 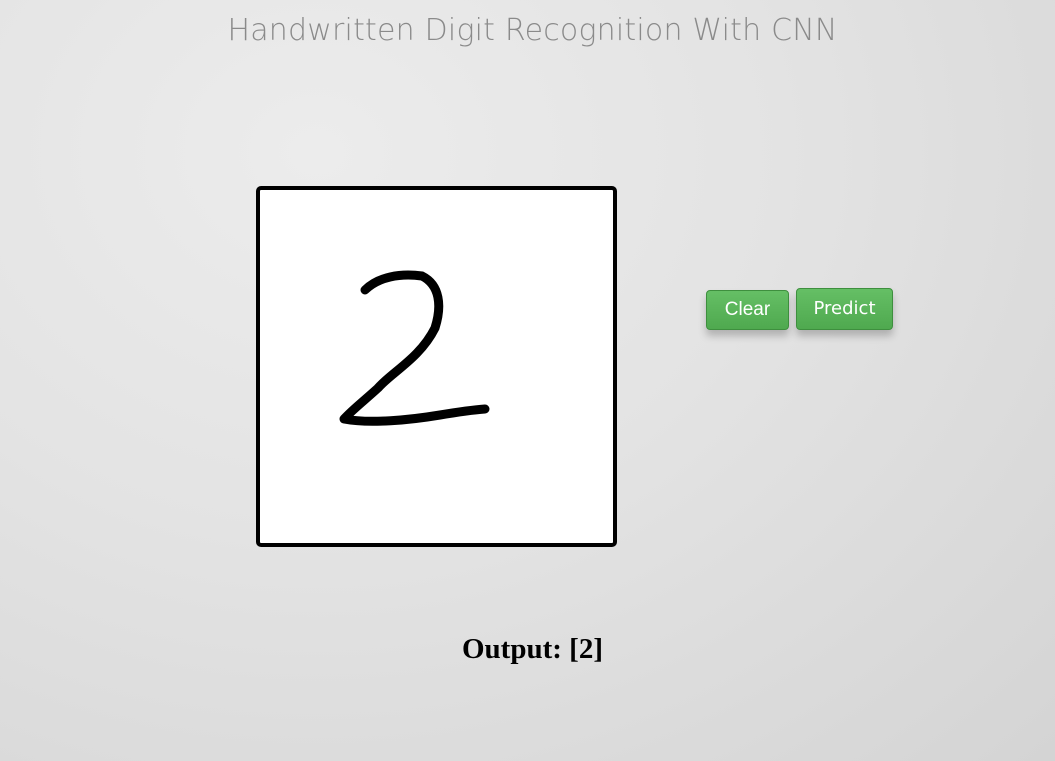 I want to click on page-title: Handwritten Digit Recognition With CNN, so click(x=532, y=30).